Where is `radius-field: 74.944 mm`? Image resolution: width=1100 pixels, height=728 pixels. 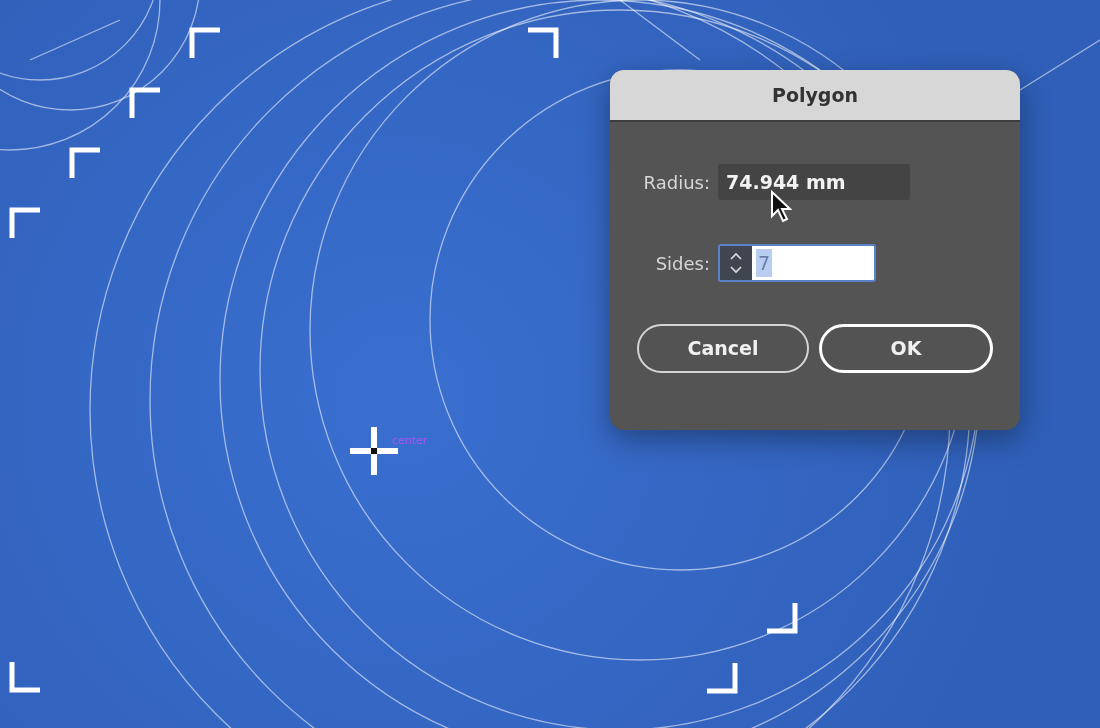 radius-field: 74.944 mm is located at coordinates (814, 182).